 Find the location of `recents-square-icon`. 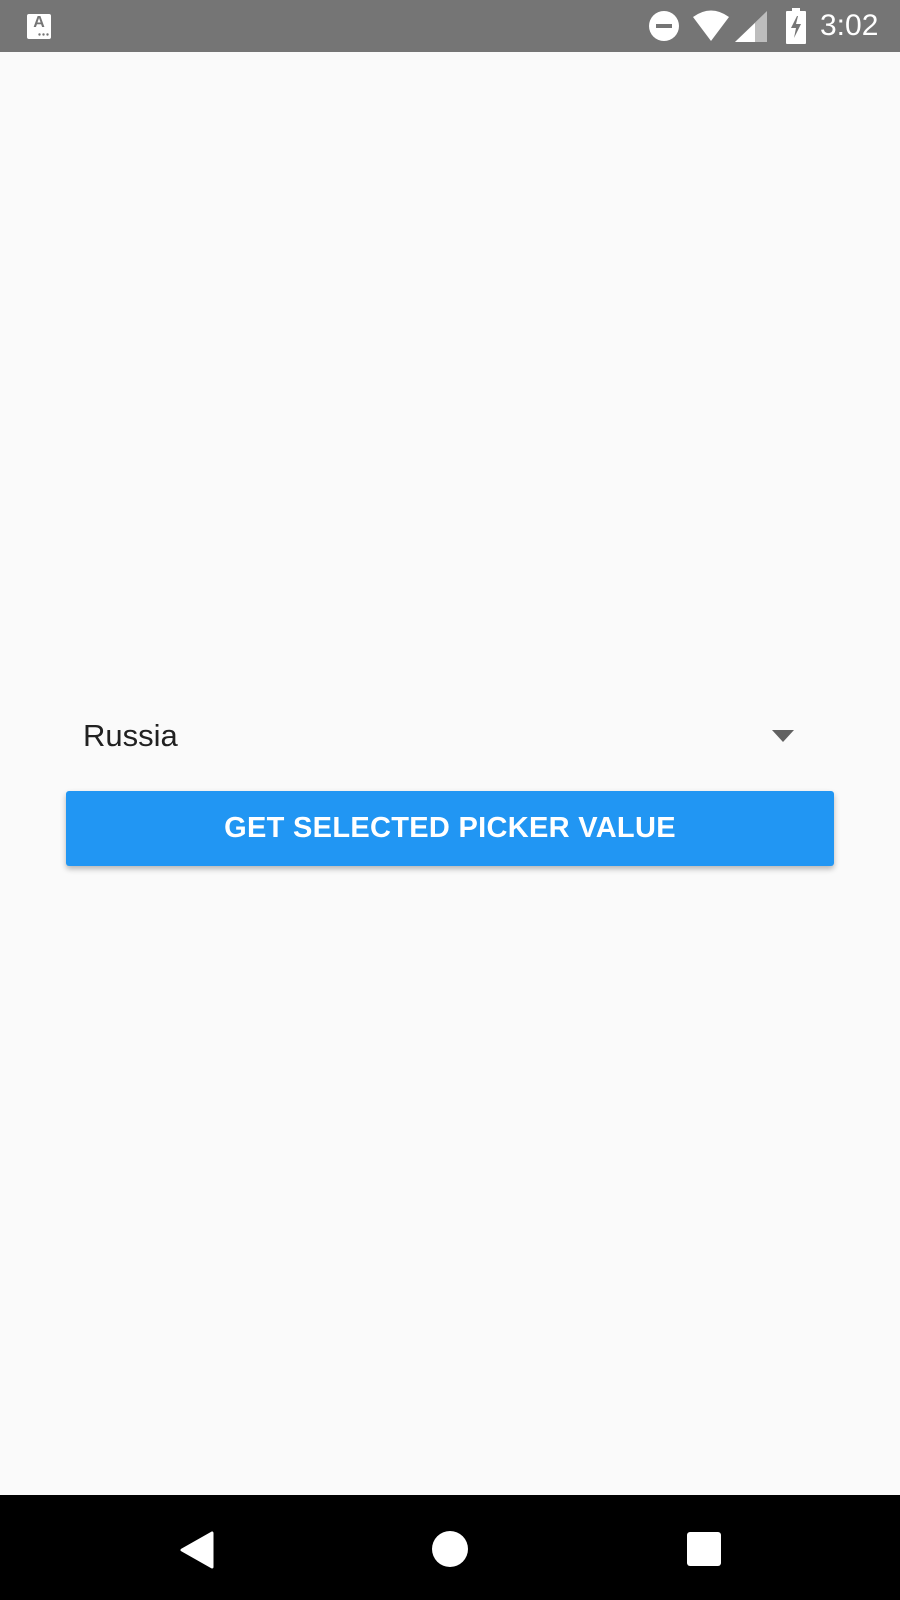

recents-square-icon is located at coordinates (704, 1549).